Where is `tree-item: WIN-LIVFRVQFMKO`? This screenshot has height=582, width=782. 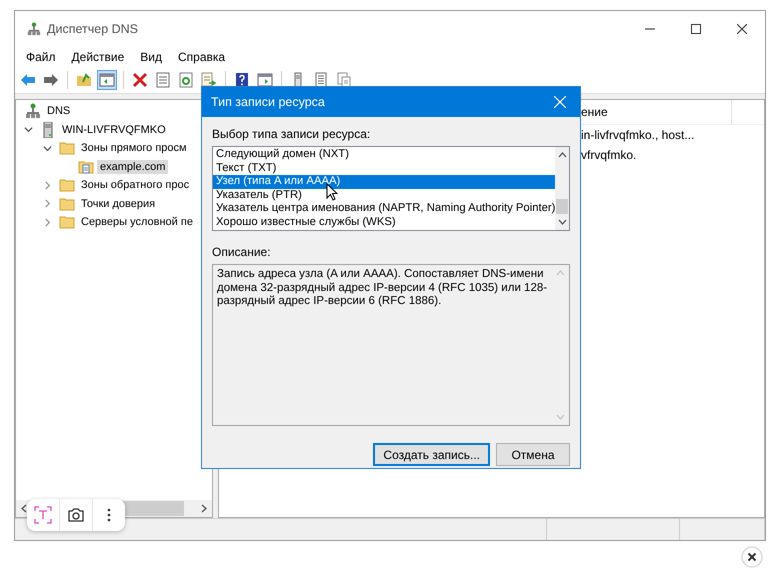 tree-item: WIN-LIVFRVQFMKO is located at coordinates (114, 129).